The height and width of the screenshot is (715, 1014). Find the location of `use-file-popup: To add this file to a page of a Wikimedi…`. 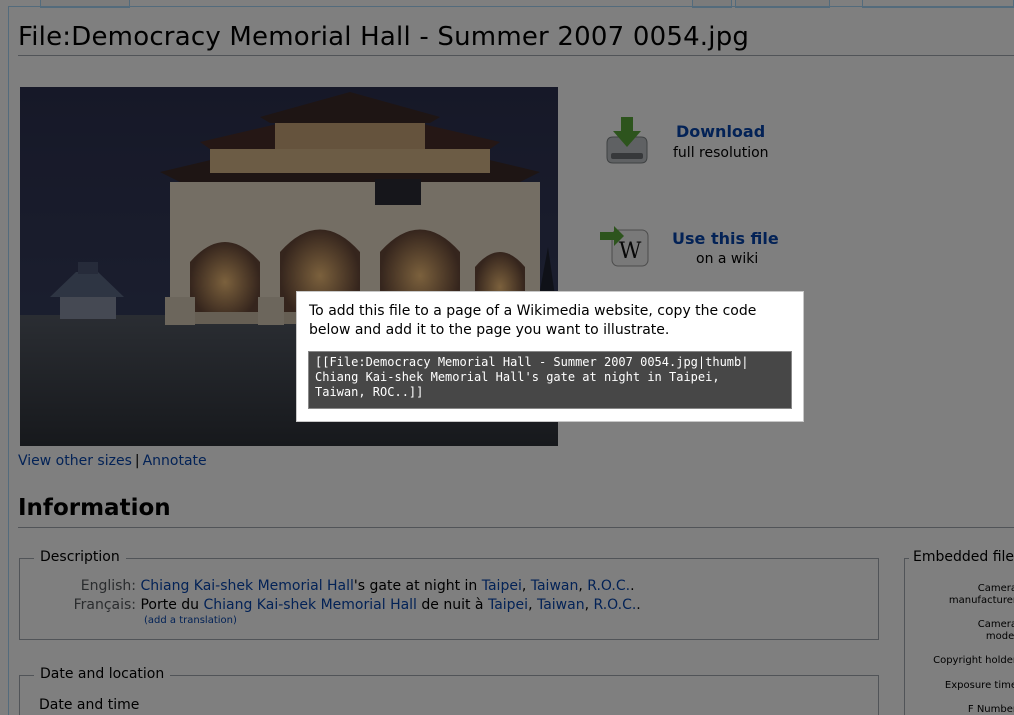

use-file-popup: To add this file to a page of a Wikimedi… is located at coordinates (550, 356).